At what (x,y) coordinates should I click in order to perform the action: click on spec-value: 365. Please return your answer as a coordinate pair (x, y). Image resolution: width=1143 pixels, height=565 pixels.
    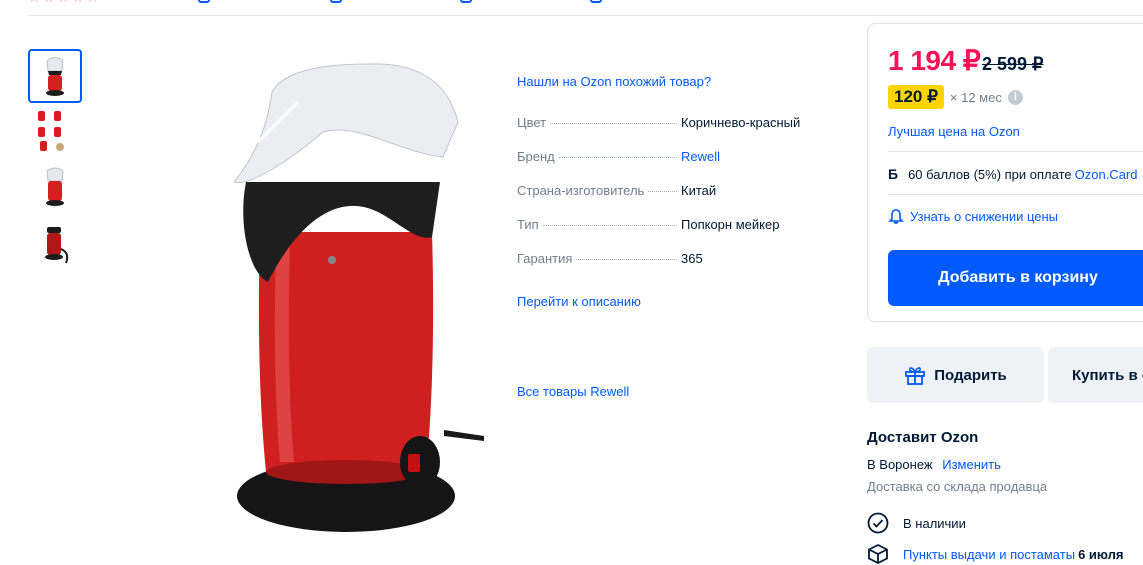
    Looking at the image, I should click on (692, 258).